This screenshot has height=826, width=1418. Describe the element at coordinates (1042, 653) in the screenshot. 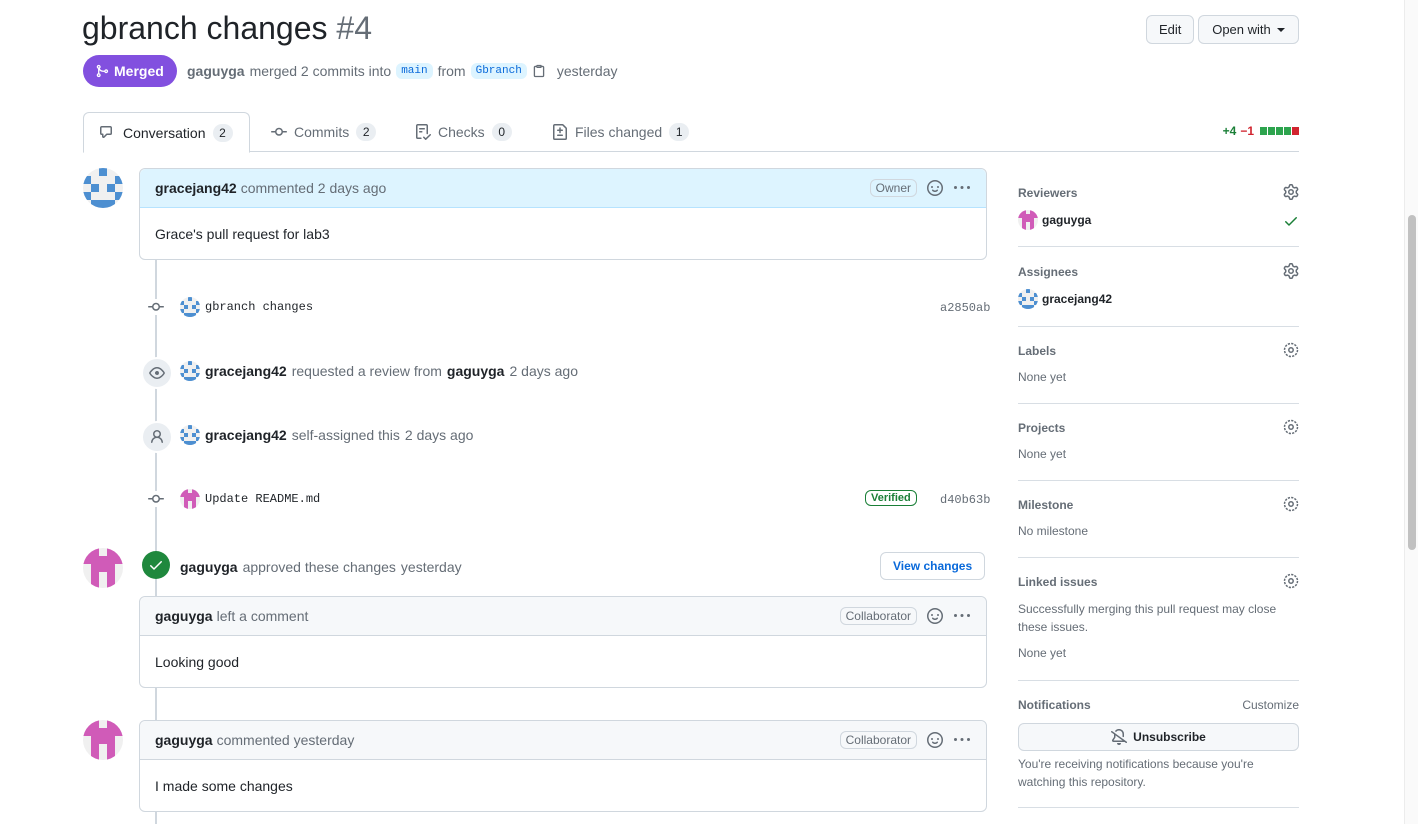

I see `linked-issues-value: None yet` at that location.